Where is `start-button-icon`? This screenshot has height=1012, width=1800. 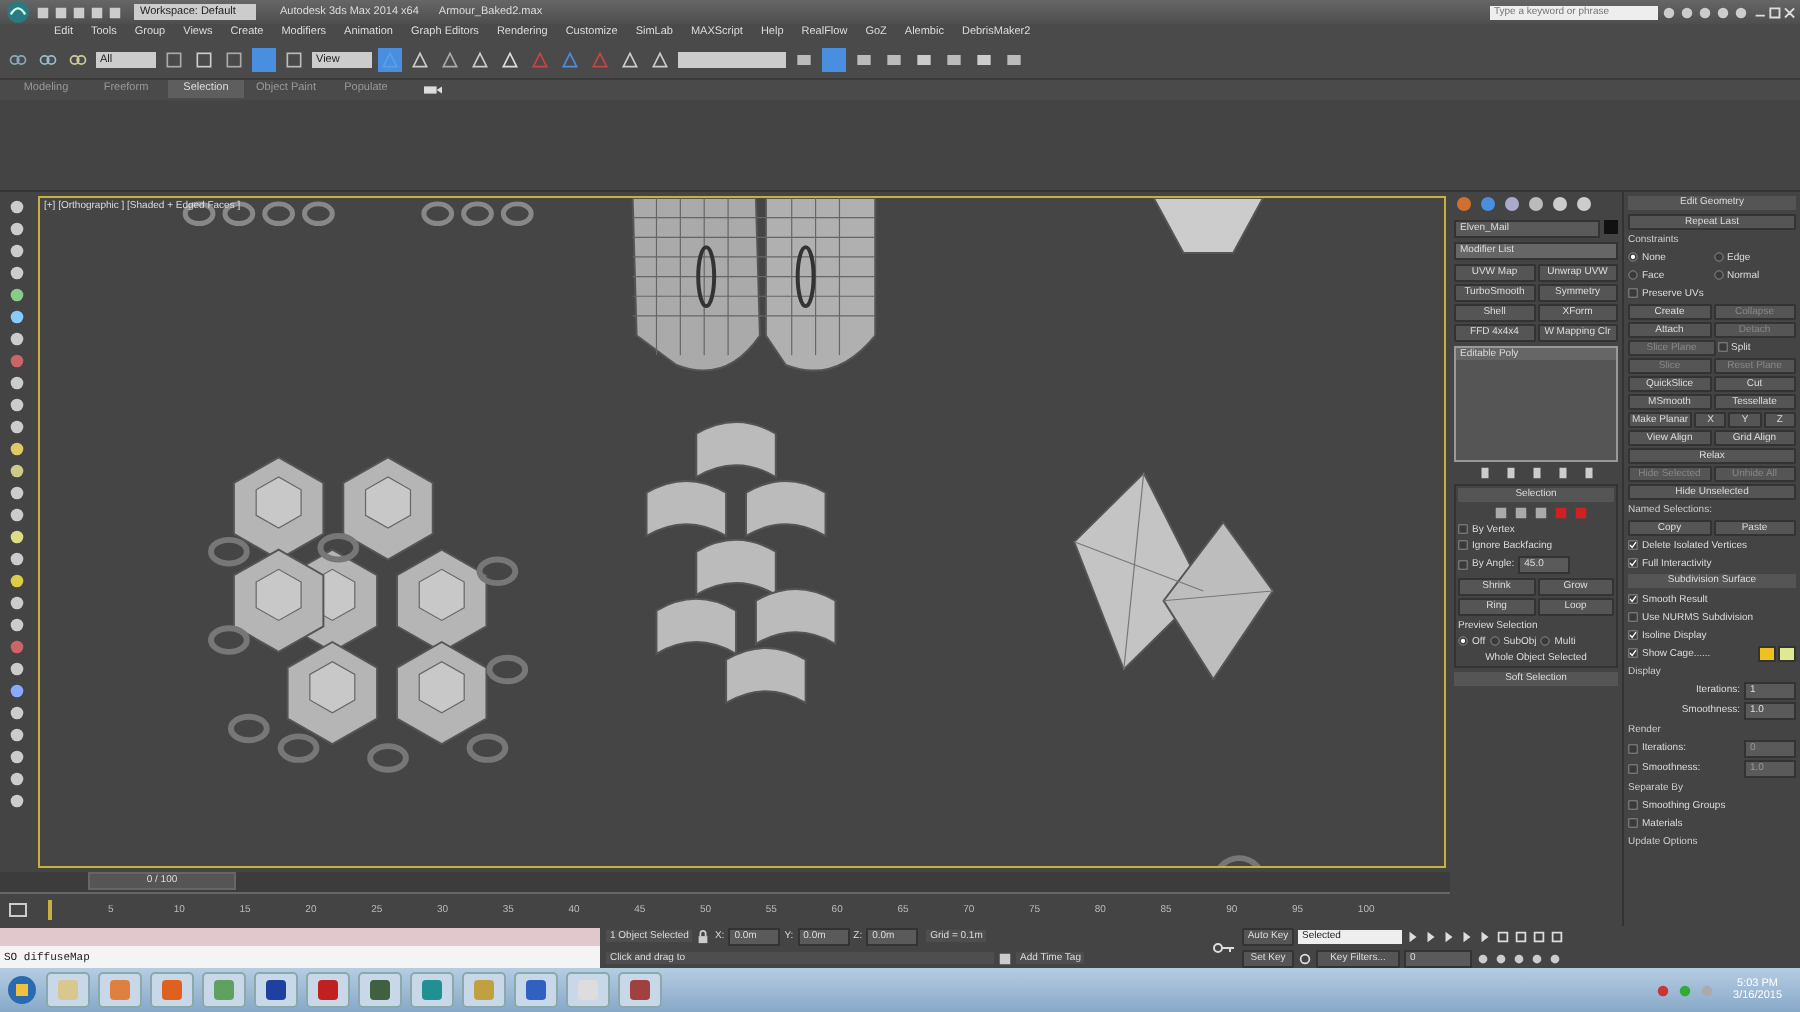 start-button-icon is located at coordinates (22, 990).